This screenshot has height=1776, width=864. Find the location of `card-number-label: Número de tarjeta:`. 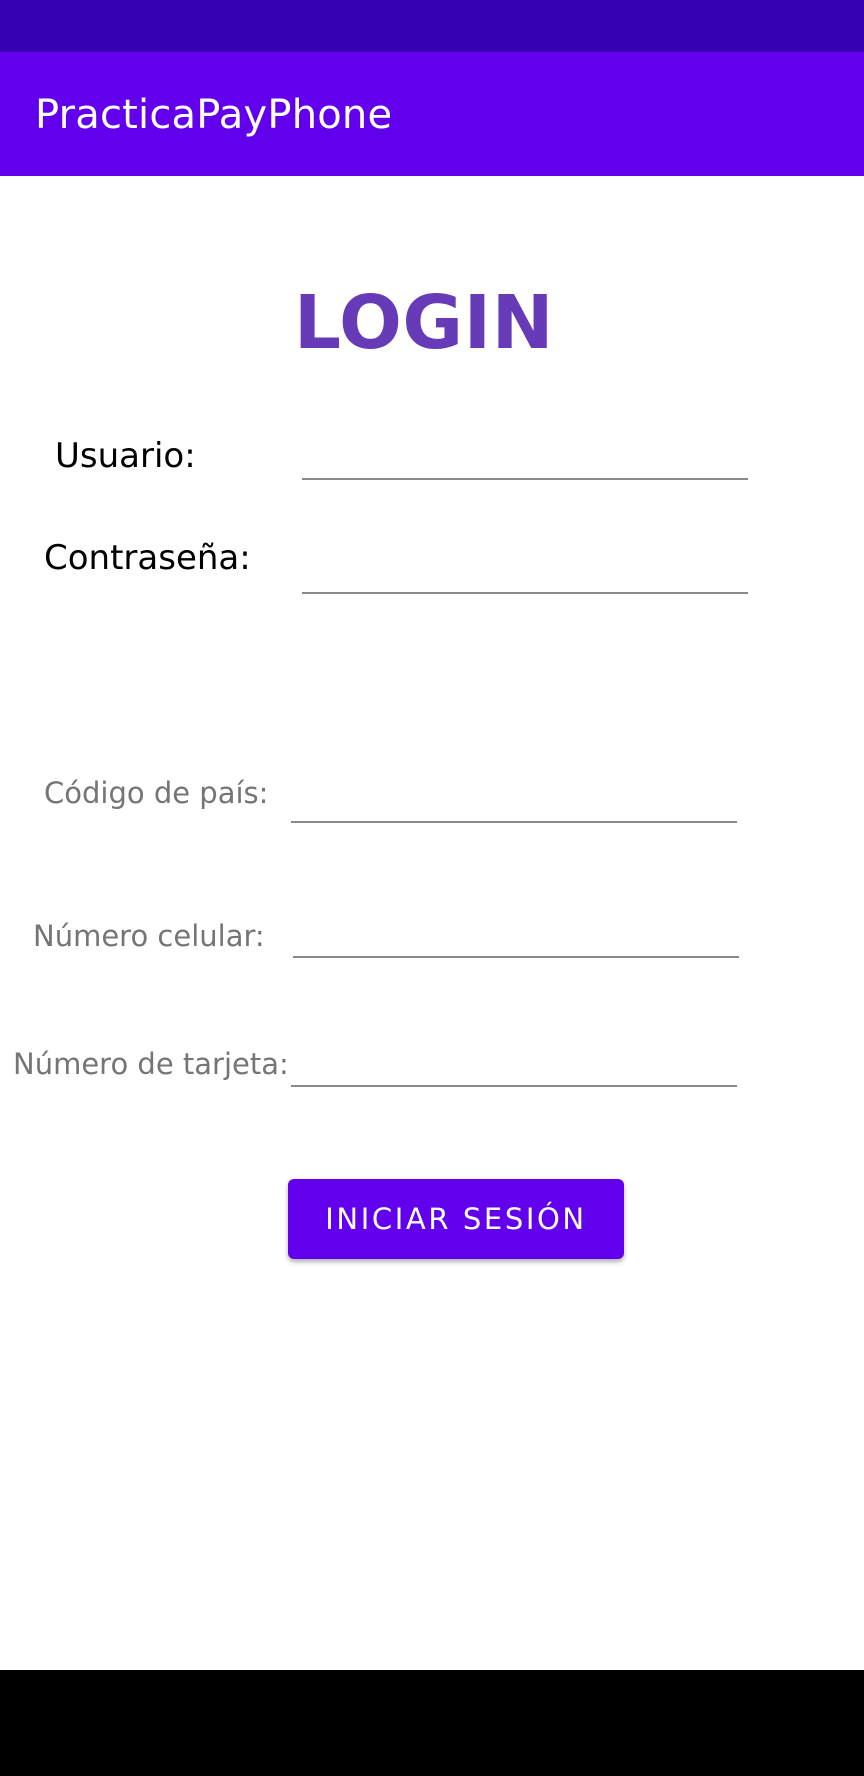

card-number-label: Número de tarjeta: is located at coordinates (151, 1064).